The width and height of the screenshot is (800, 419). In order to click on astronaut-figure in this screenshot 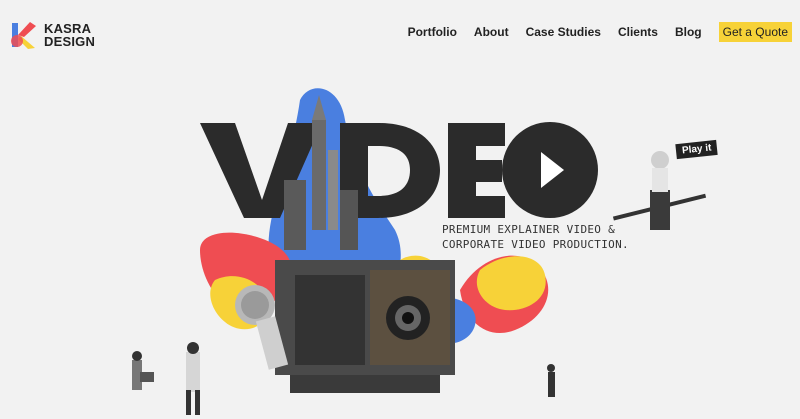, I will do `click(659, 190)`.